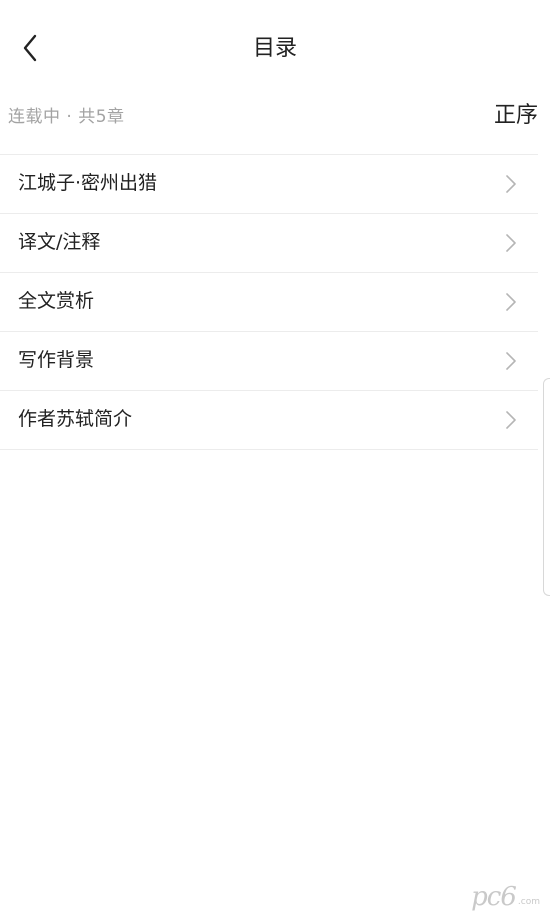 Image resolution: width=550 pixels, height=919 pixels. Describe the element at coordinates (546, 487) in the screenshot. I see `side-drawer-handle` at that location.